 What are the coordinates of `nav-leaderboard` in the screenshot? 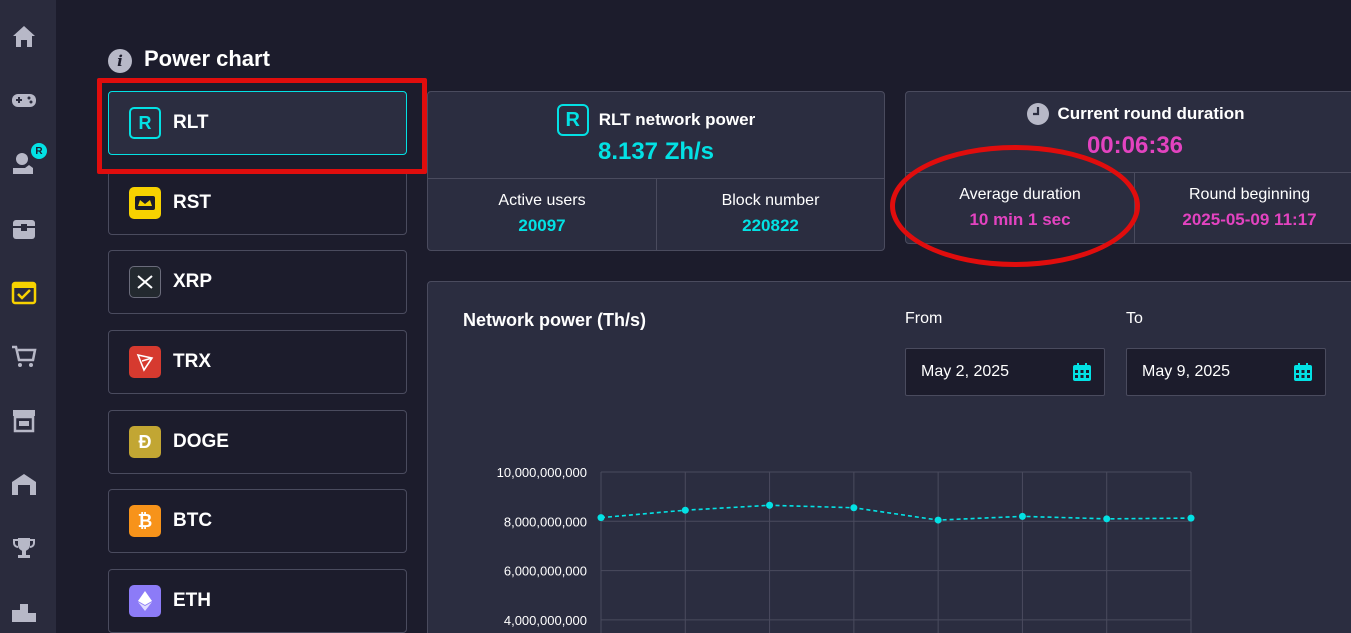 It's located at (24, 610).